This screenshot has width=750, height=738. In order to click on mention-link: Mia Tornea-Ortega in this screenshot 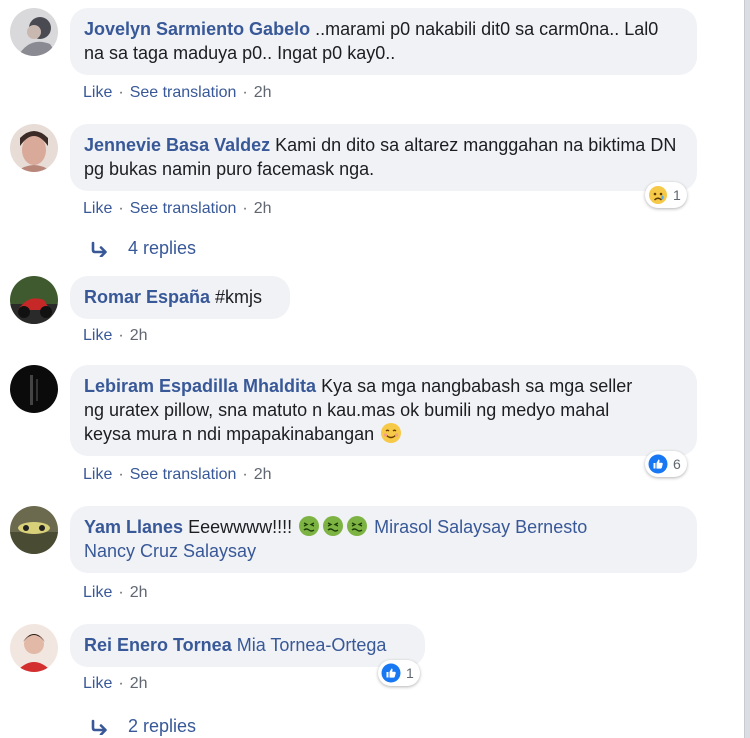, I will do `click(312, 645)`.